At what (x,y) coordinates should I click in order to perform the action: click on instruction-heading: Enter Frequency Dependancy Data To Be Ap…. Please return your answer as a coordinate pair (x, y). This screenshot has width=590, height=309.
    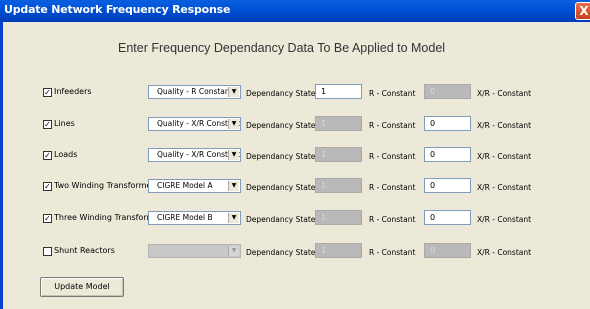
    Looking at the image, I should click on (282, 48).